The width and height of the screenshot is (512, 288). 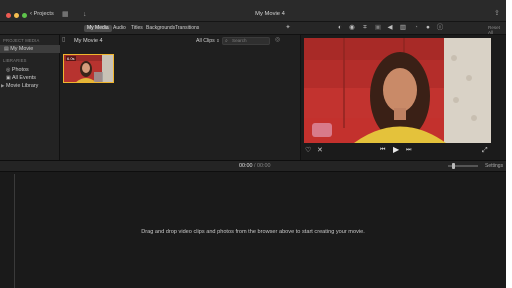 What do you see at coordinates (320, 150) in the screenshot?
I see `reject-icon: ✕` at bounding box center [320, 150].